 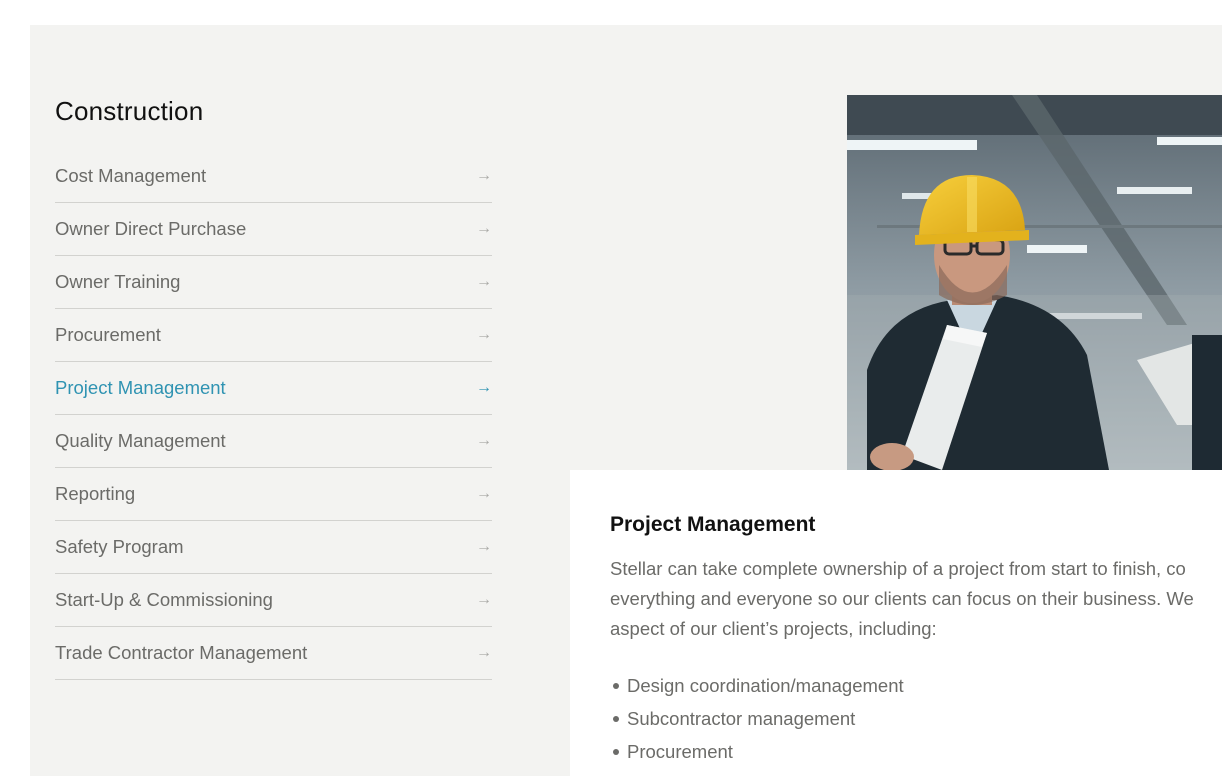 What do you see at coordinates (164, 599) in the screenshot?
I see `nav-item-label: Start-Up & Commissioning` at bounding box center [164, 599].